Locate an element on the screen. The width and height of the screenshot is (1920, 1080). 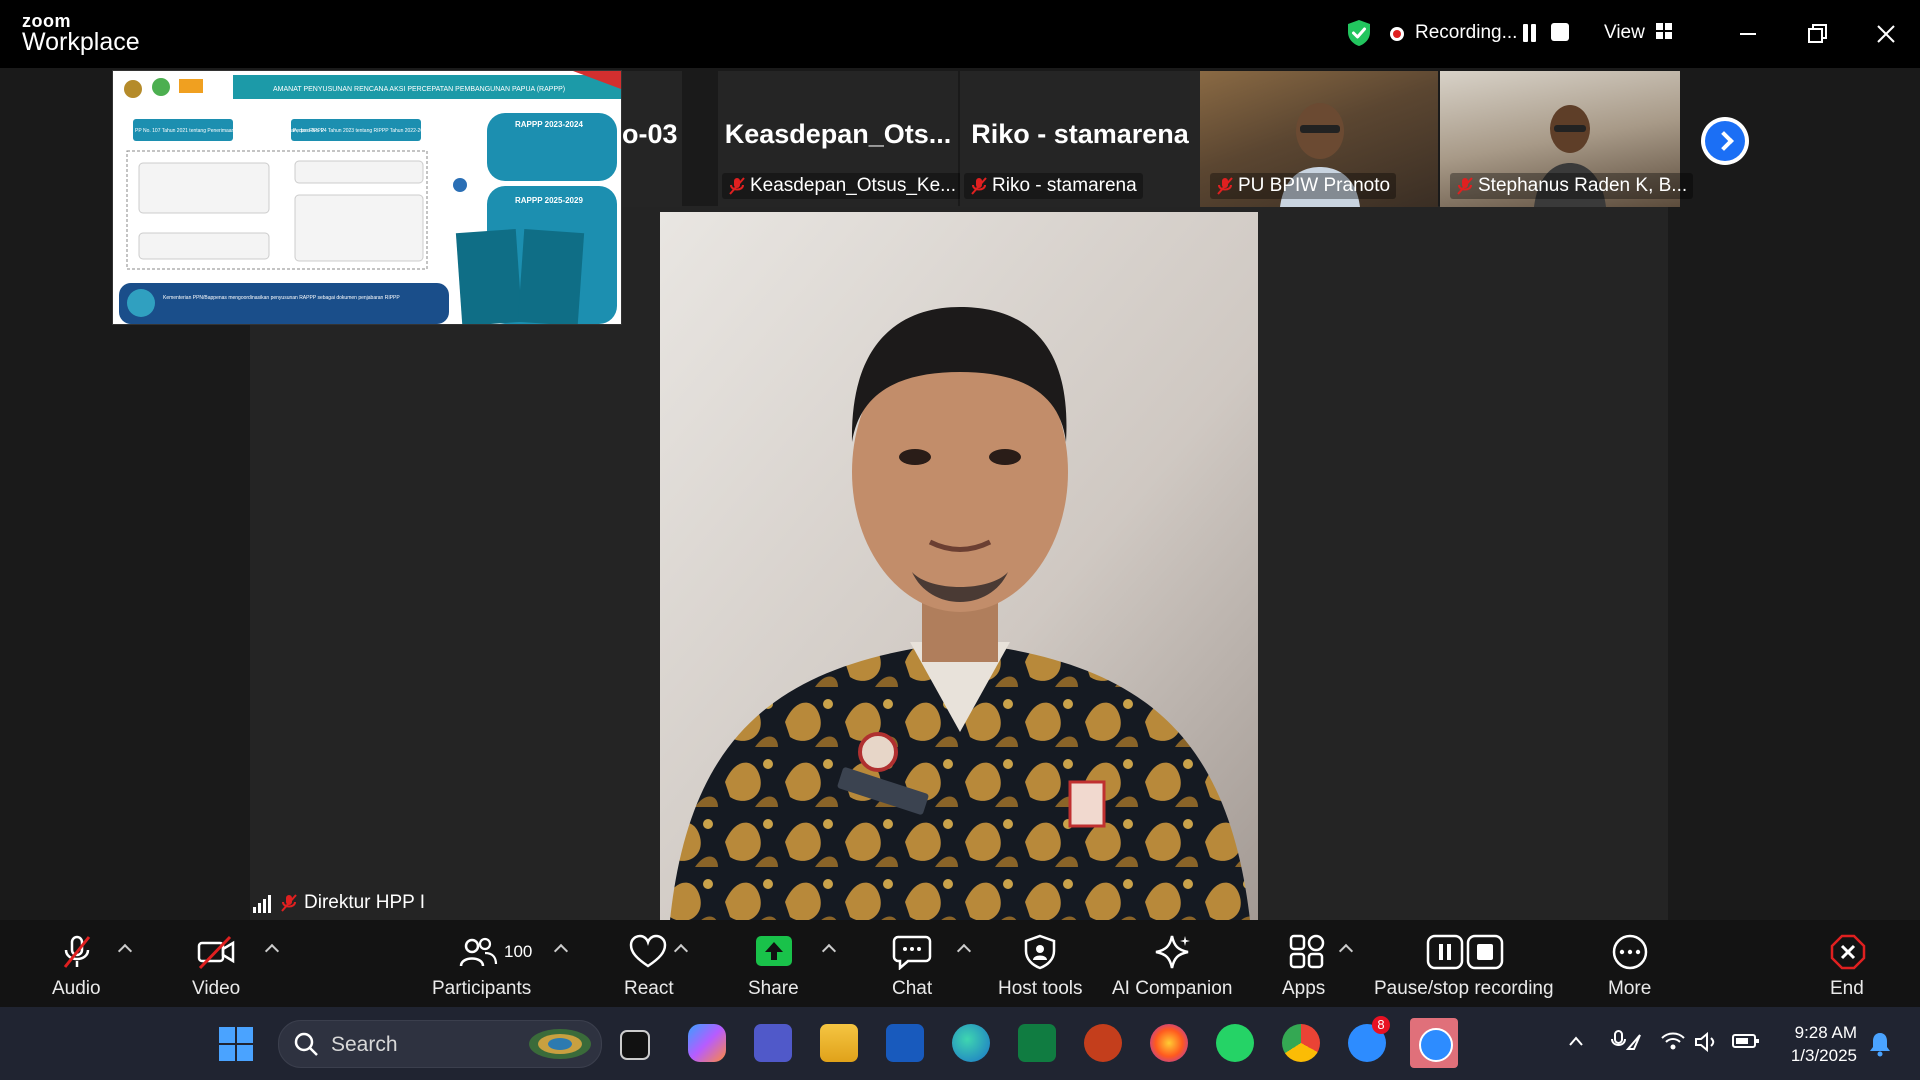
apps-options-caret-icon is located at coordinates (1346, 951).